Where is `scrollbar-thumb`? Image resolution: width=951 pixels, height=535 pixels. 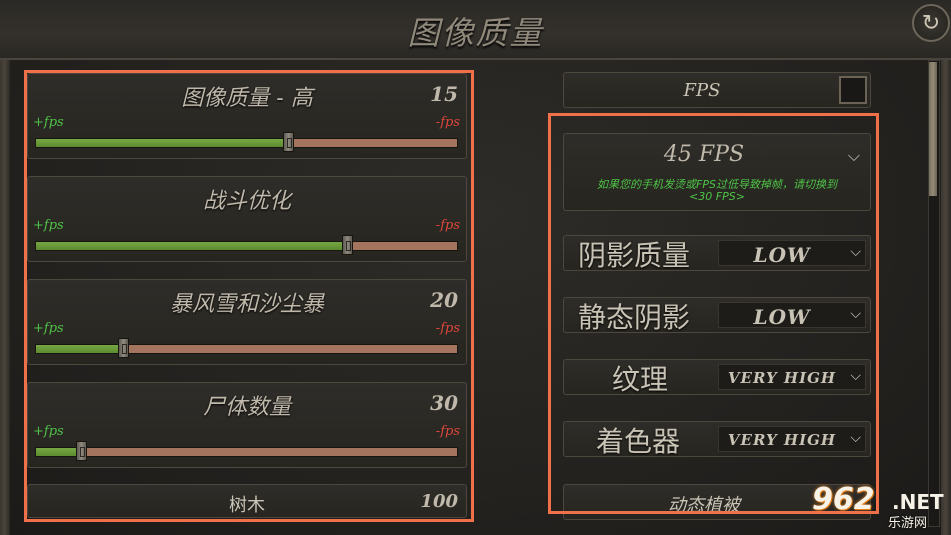 scrollbar-thumb is located at coordinates (933, 129).